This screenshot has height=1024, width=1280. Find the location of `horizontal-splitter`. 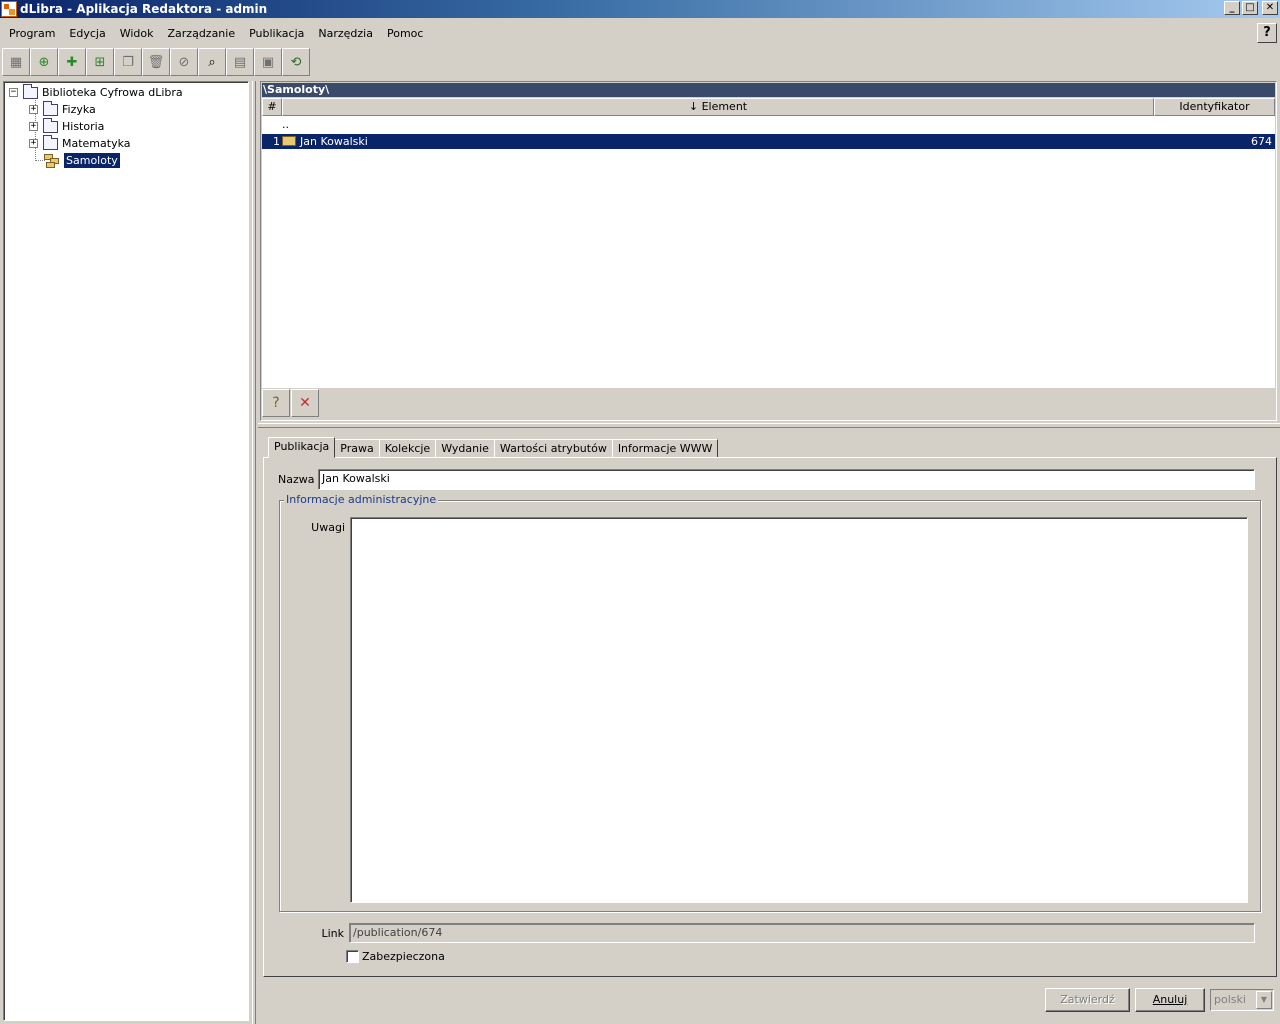

horizontal-splitter is located at coordinates (769, 425).